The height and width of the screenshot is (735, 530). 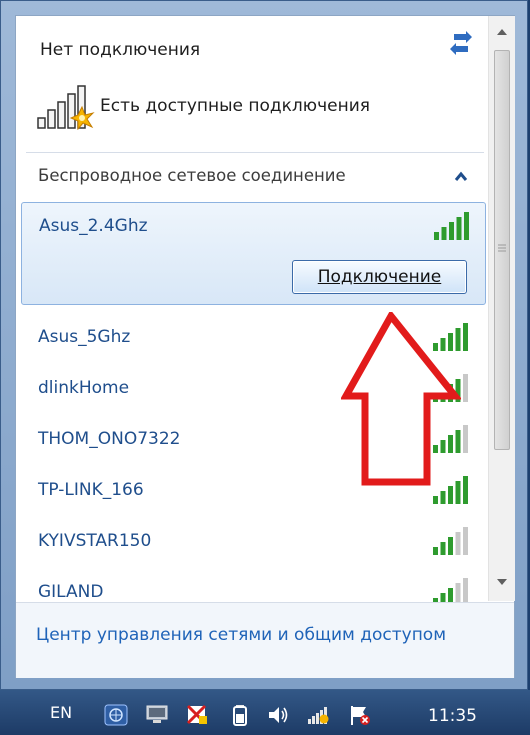 I want to click on section-divider, so click(x=255, y=152).